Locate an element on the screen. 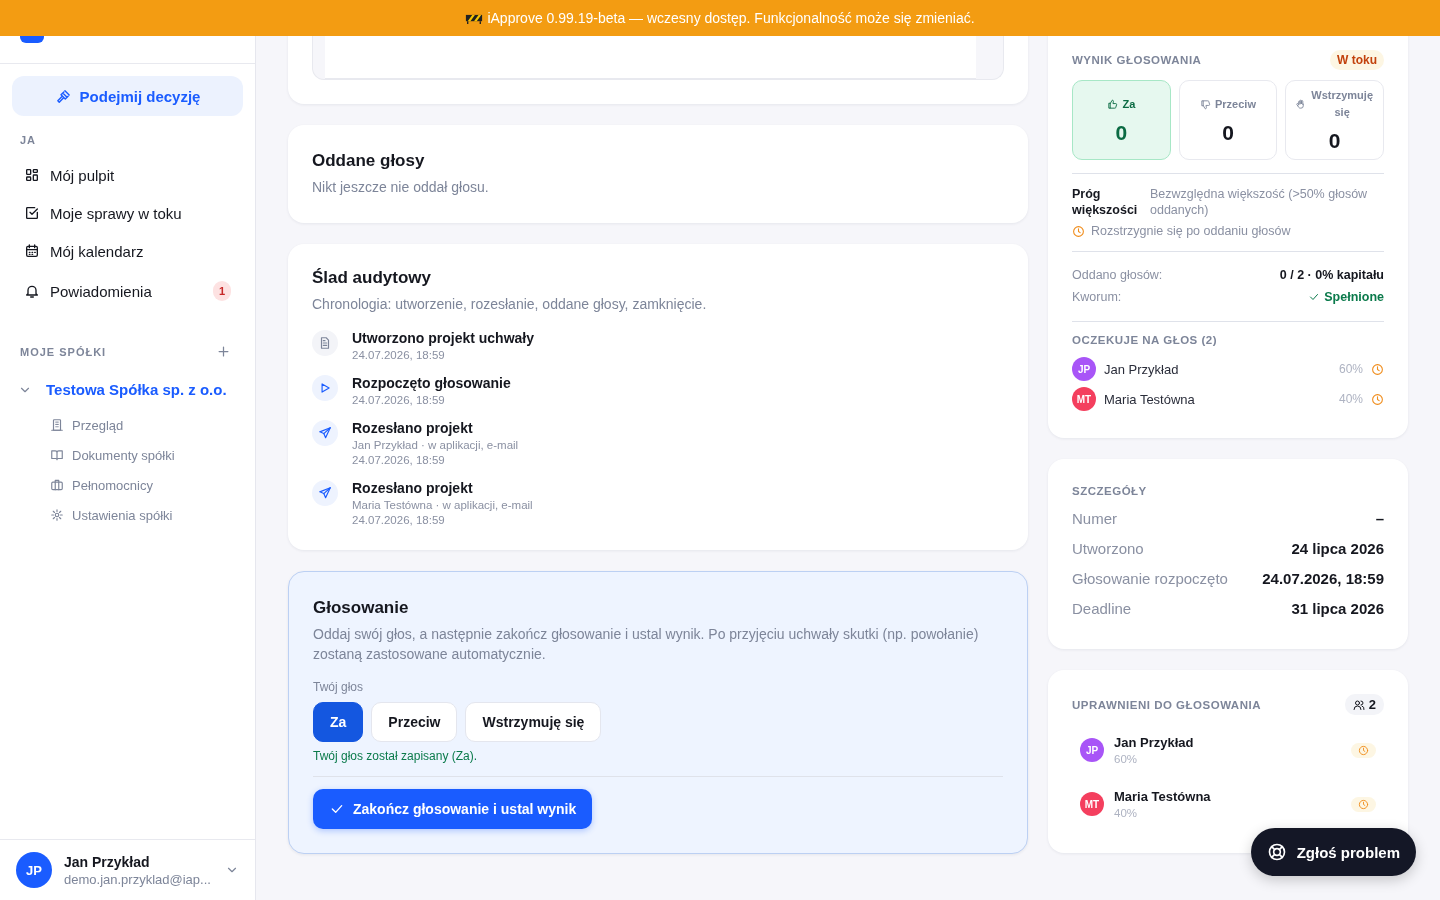  threshold-value: Bezwzględna większość (>50% głosów oddanych) is located at coordinates (1259, 202).